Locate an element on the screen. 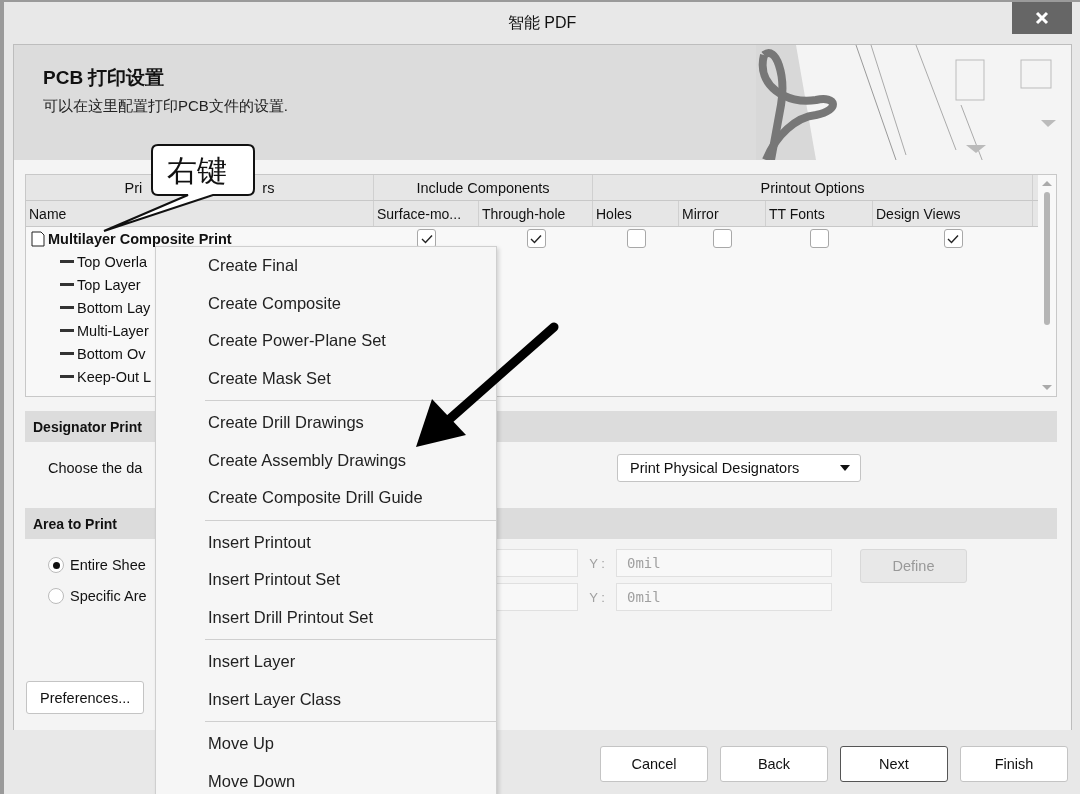  dialog-button: Back is located at coordinates (774, 764).